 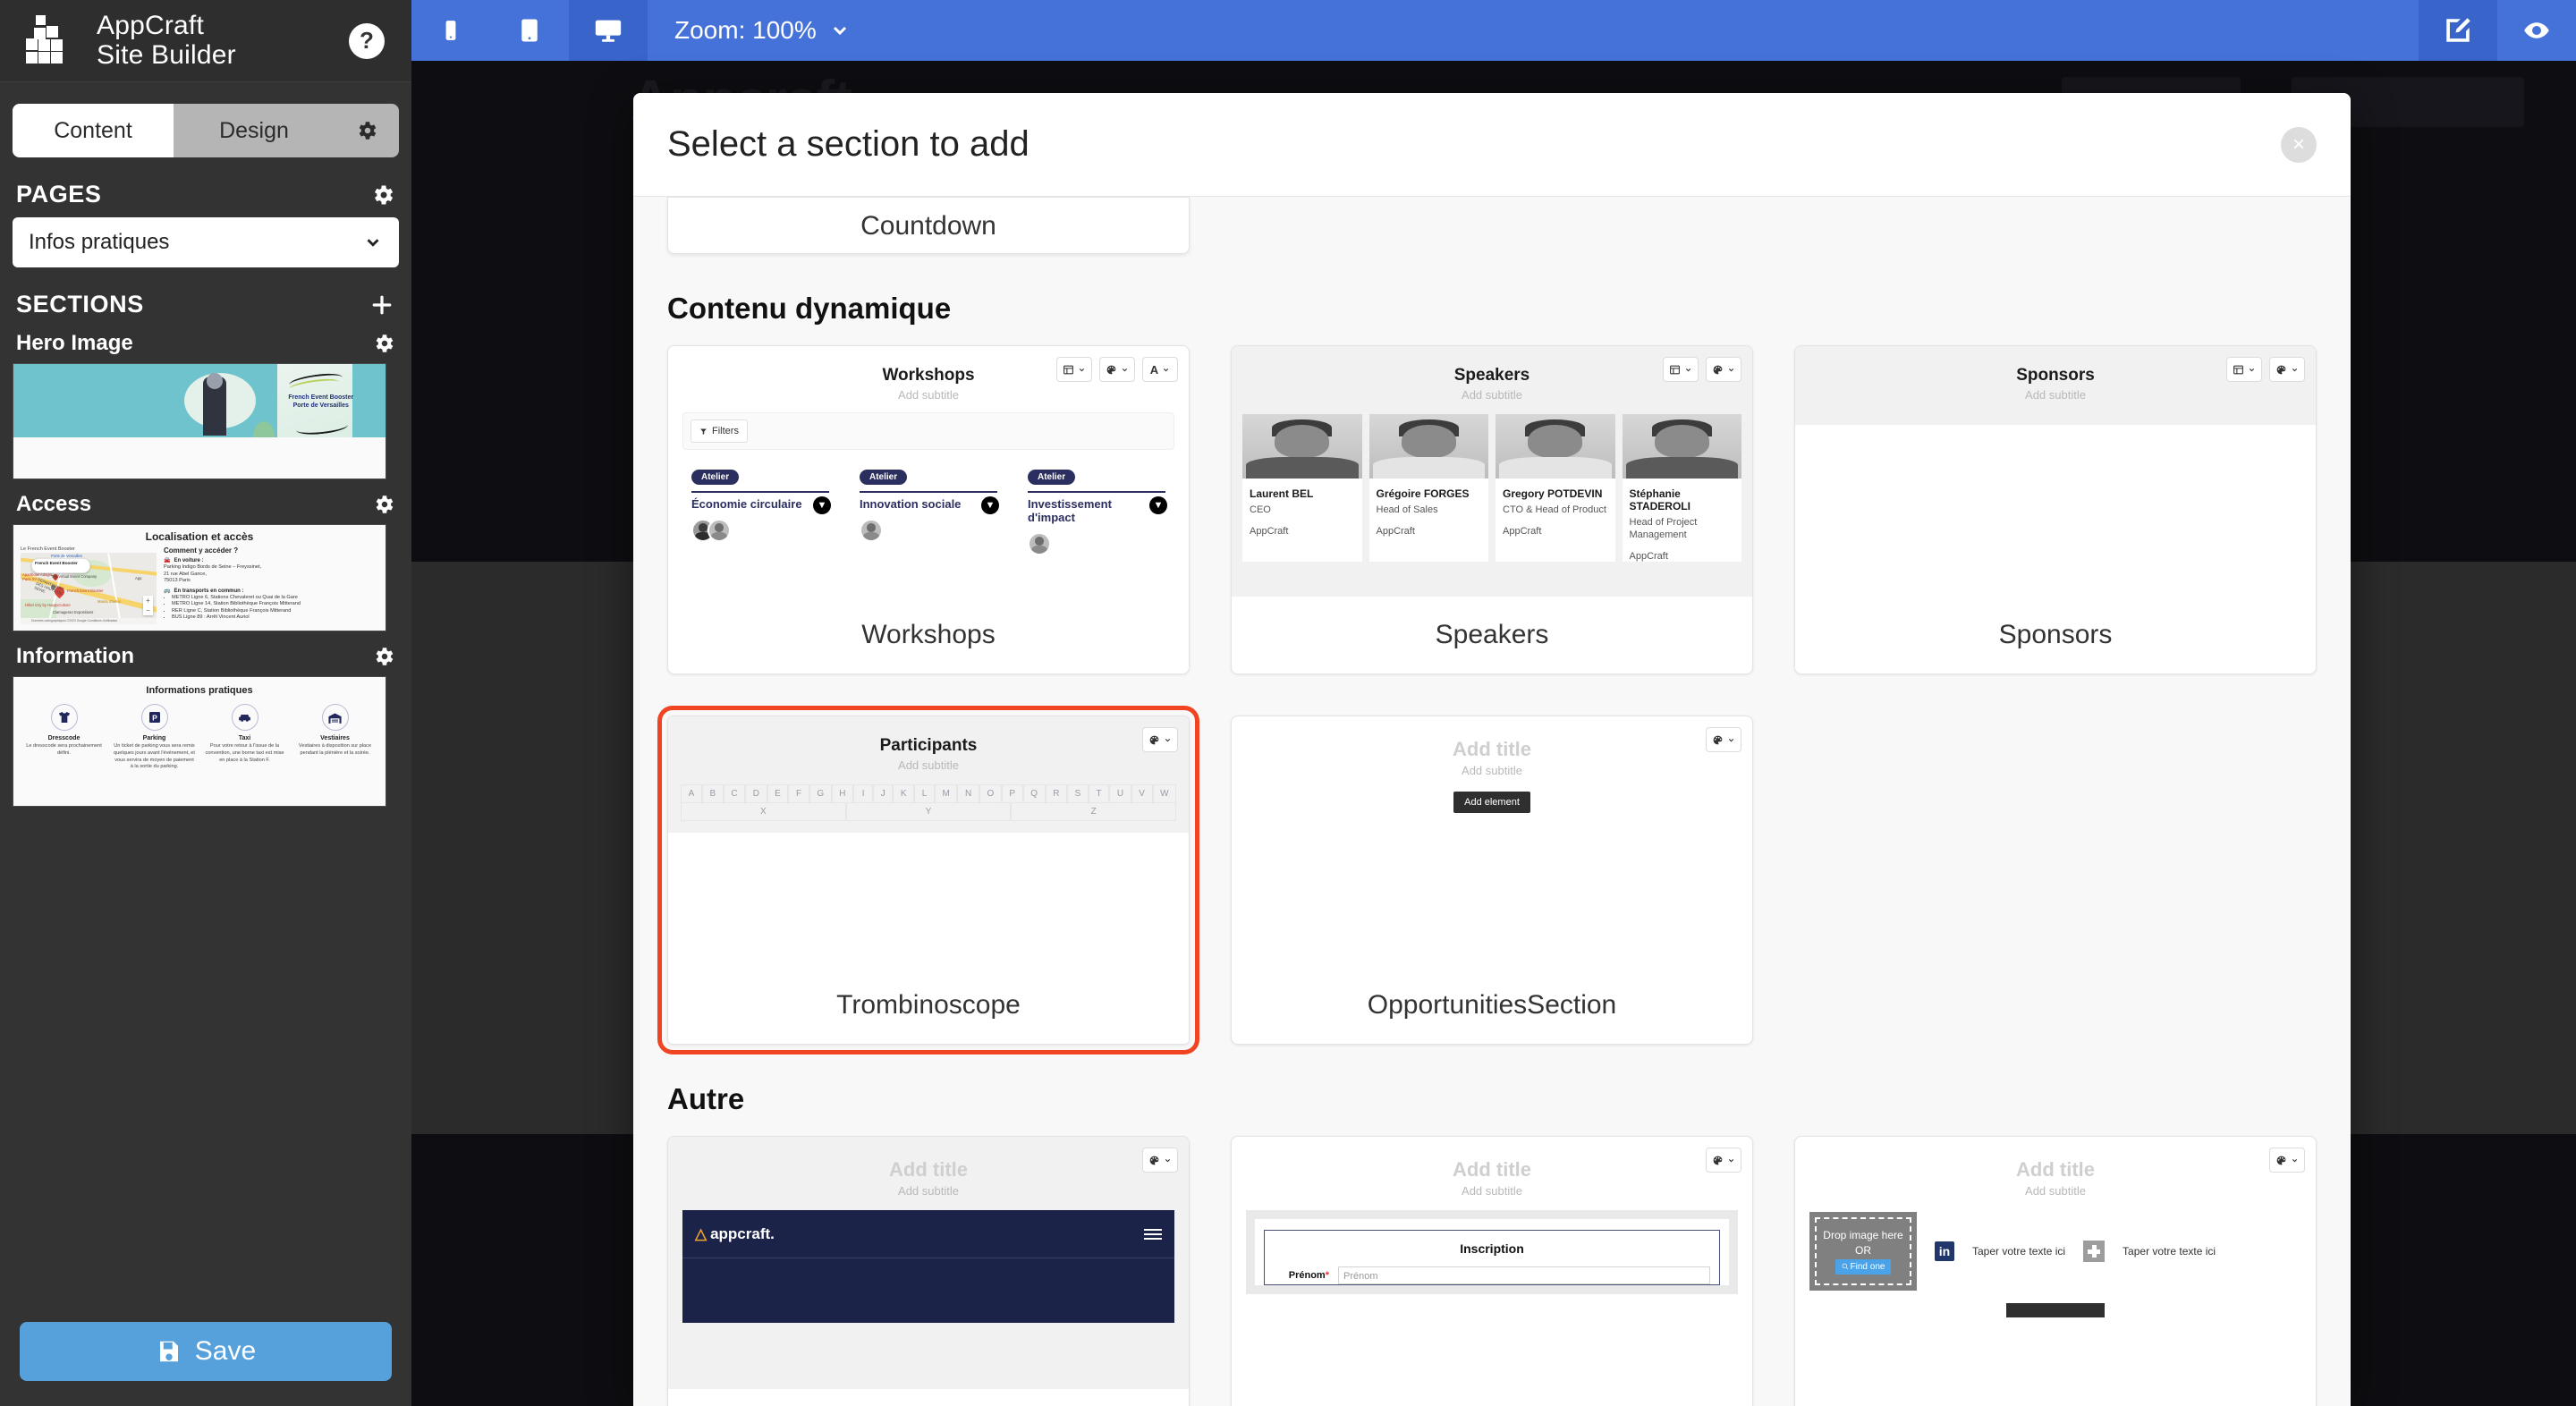 What do you see at coordinates (798, 794) in the screenshot?
I see `alphabet-letter-f: F` at bounding box center [798, 794].